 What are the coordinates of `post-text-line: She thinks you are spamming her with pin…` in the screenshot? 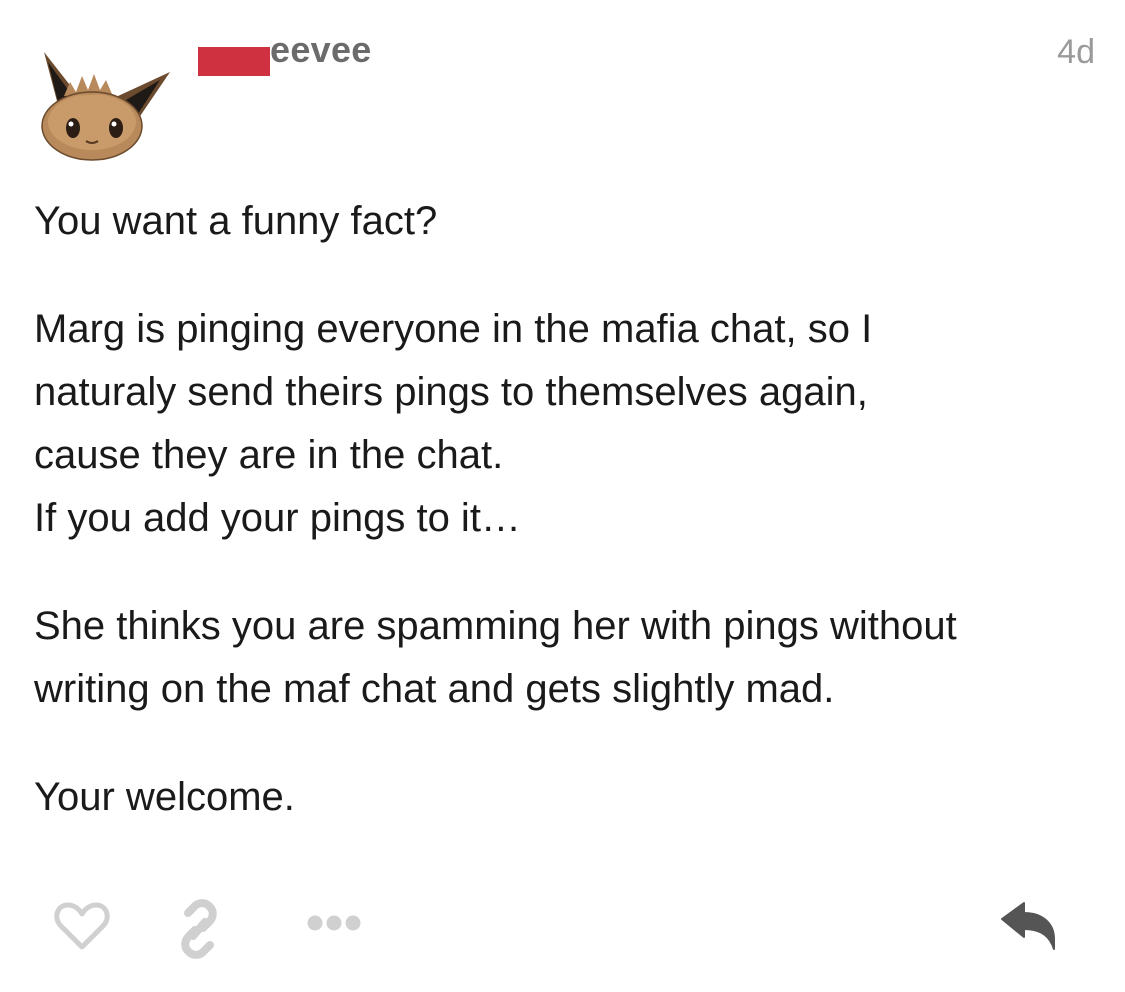 It's located at (495, 626).